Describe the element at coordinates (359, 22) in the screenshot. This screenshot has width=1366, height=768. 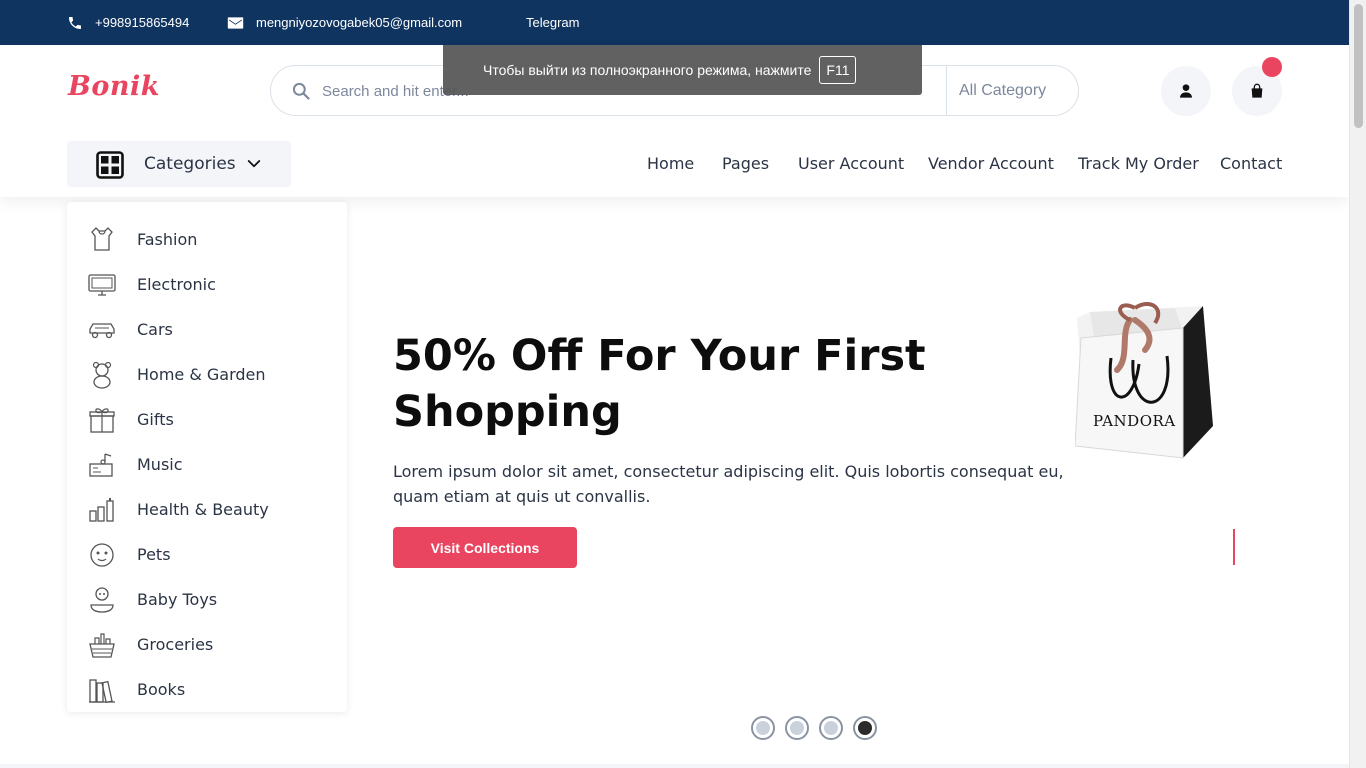
I see `email-text: mengniyozovogabek05@gmail.com` at that location.